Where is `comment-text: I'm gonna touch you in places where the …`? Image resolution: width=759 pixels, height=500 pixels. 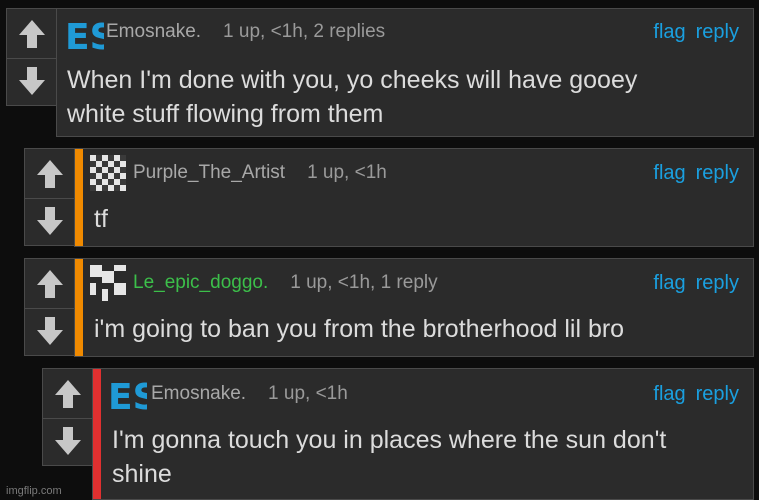 comment-text: I'm gonna touch you in places where the … is located at coordinates (389, 457).